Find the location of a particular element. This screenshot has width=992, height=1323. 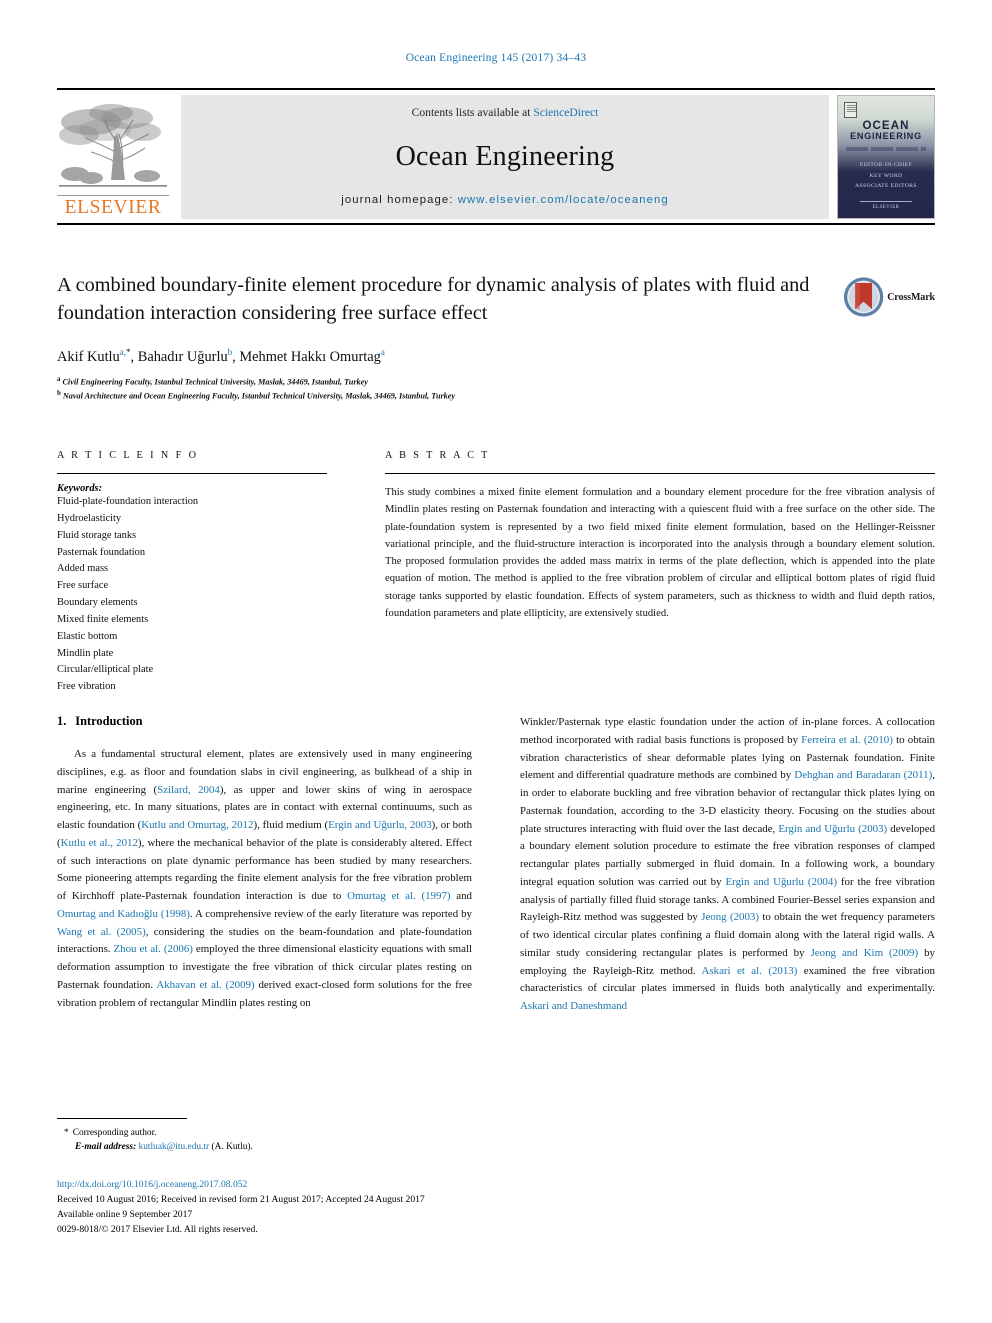

keyword-item: Pasternak foundation is located at coordinates (101, 552).